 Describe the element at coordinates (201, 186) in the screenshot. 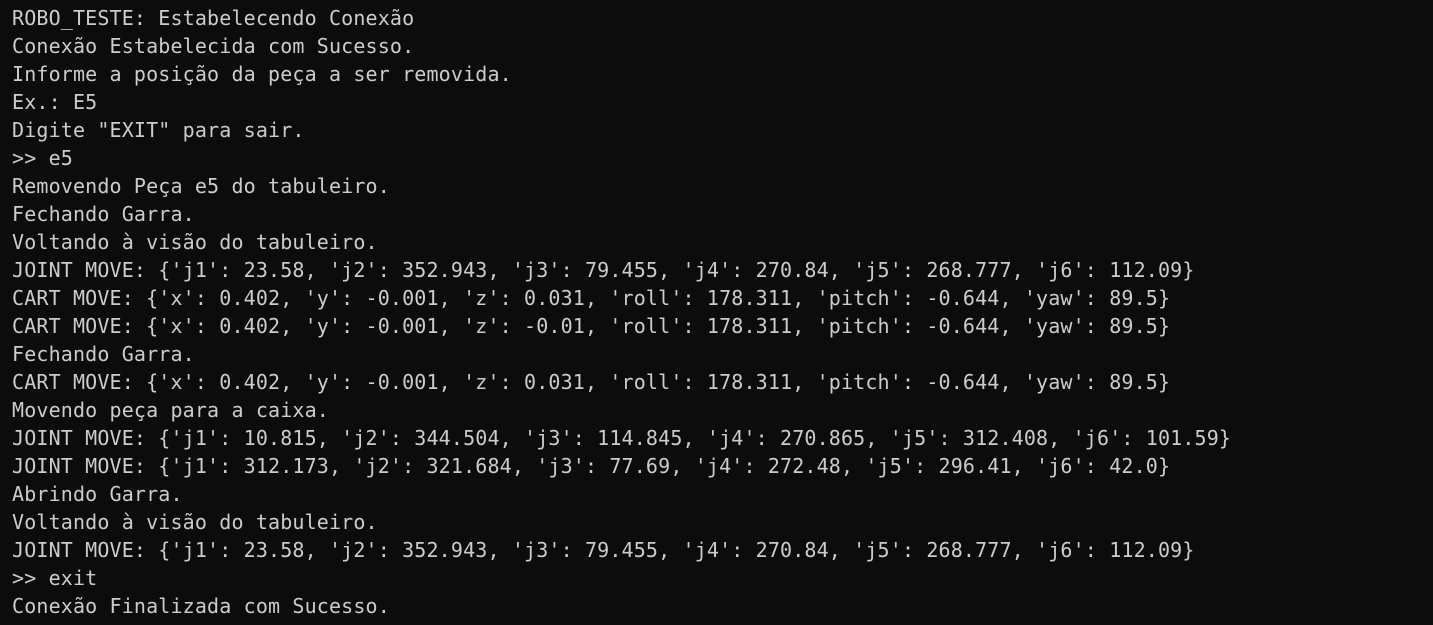

I see `output-line: Removendo Peça e5 do tabuleiro.` at that location.